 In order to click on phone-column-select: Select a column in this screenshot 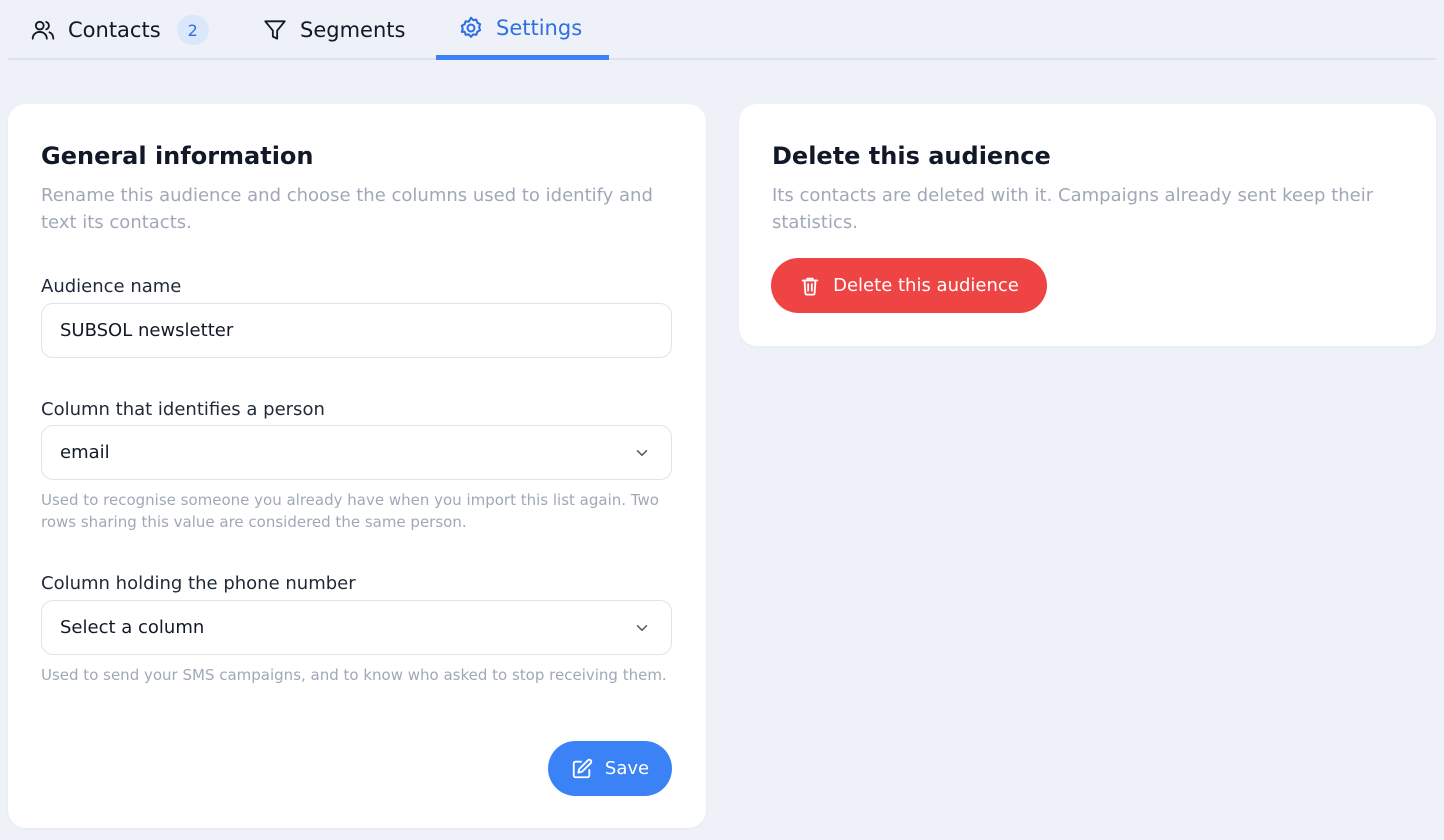, I will do `click(356, 627)`.